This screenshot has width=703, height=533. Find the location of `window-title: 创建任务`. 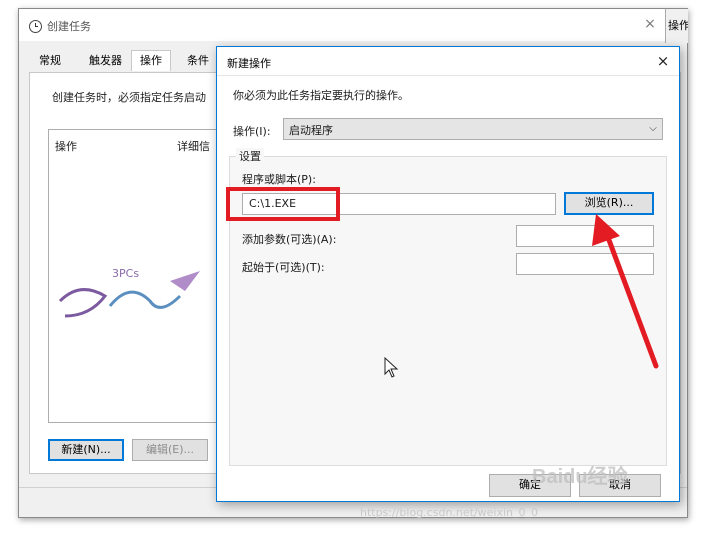

window-title: 创建任务 is located at coordinates (69, 26).